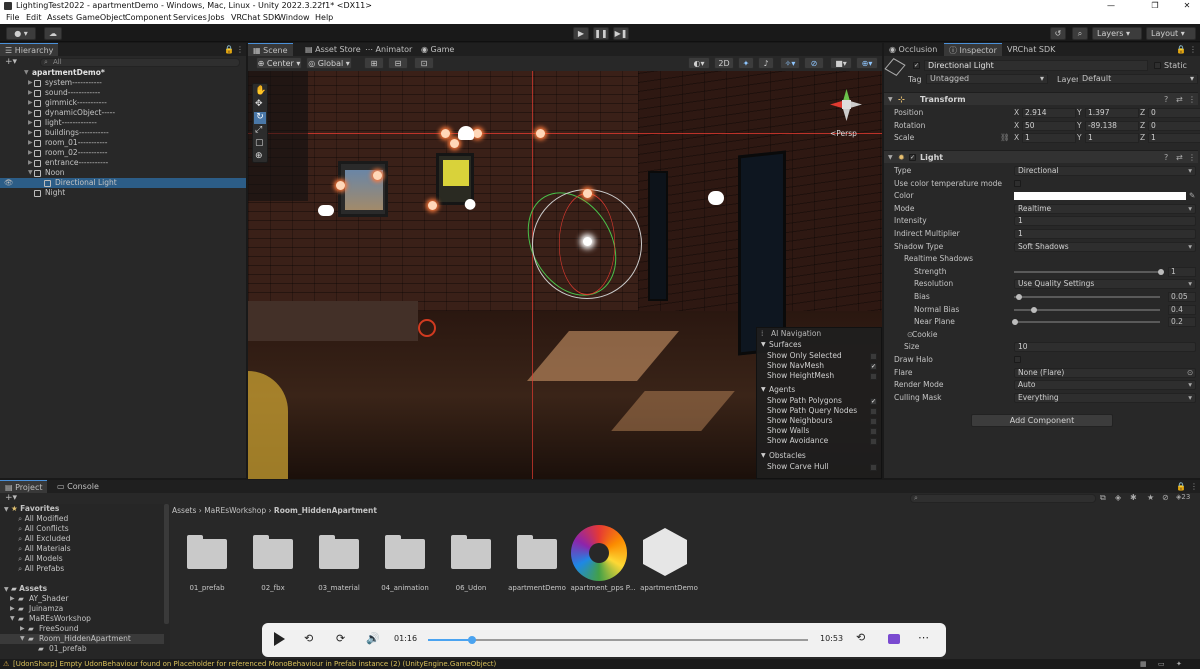  What do you see at coordinates (814, 63) in the screenshot?
I see `hidden-objects-icon: ⊘` at bounding box center [814, 63].